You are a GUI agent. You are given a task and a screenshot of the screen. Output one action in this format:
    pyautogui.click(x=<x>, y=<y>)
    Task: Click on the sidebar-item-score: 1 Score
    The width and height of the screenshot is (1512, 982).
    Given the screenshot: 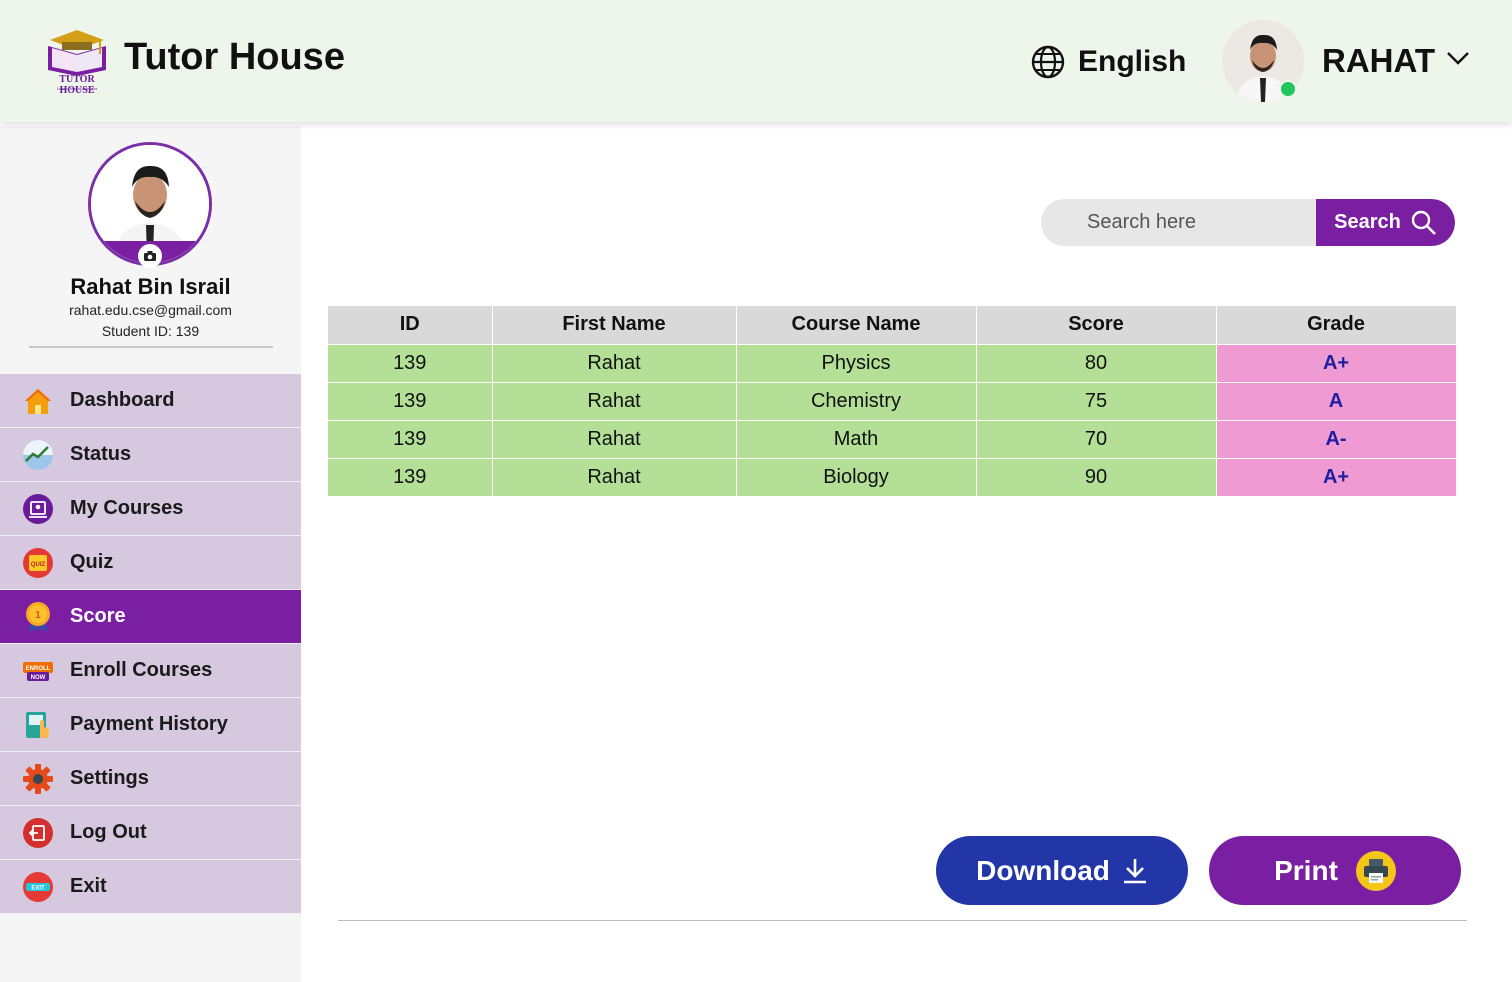 What is the action you would take?
    pyautogui.click(x=150, y=617)
    